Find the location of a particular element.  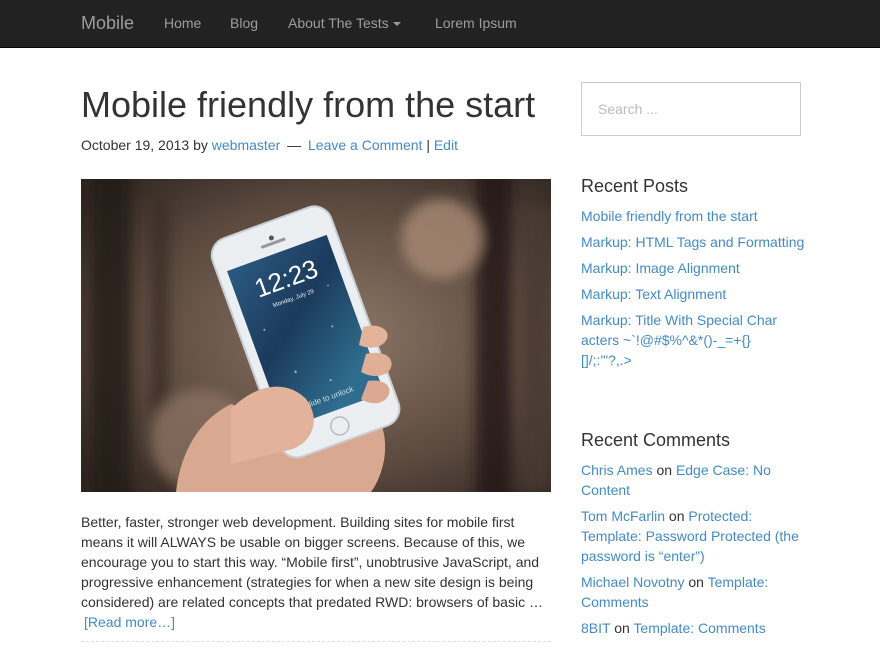

list-item: Markup: Text Alignment is located at coordinates (693, 294).